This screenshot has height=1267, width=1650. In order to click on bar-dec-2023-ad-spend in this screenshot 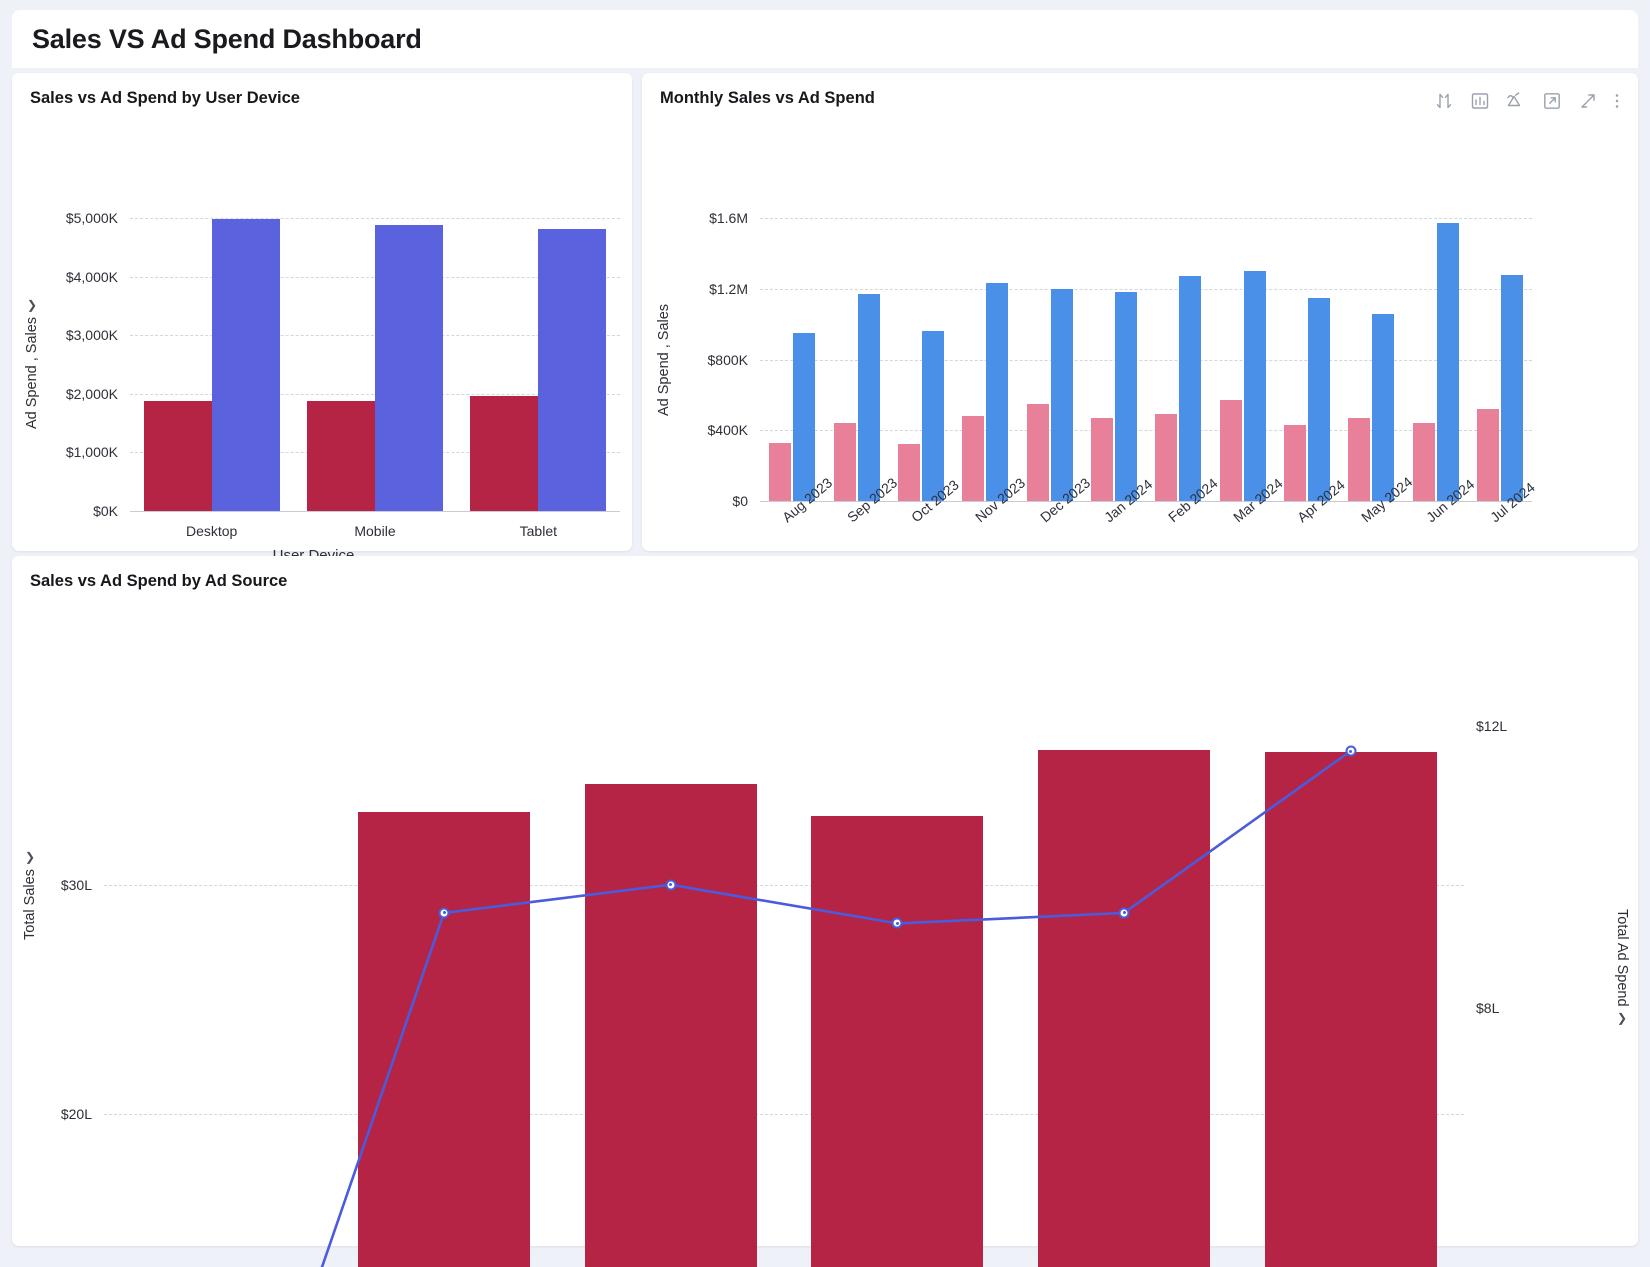, I will do `click(1037, 452)`.